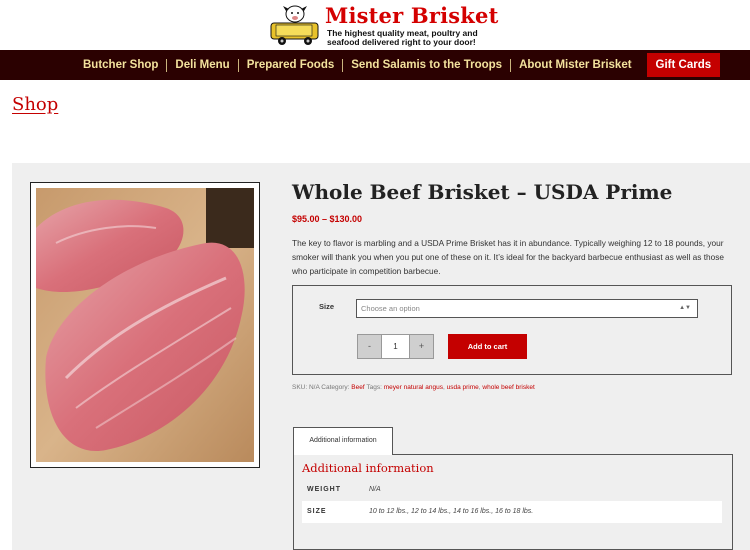  What do you see at coordinates (35, 104) in the screenshot?
I see `shop-link: Shop` at bounding box center [35, 104].